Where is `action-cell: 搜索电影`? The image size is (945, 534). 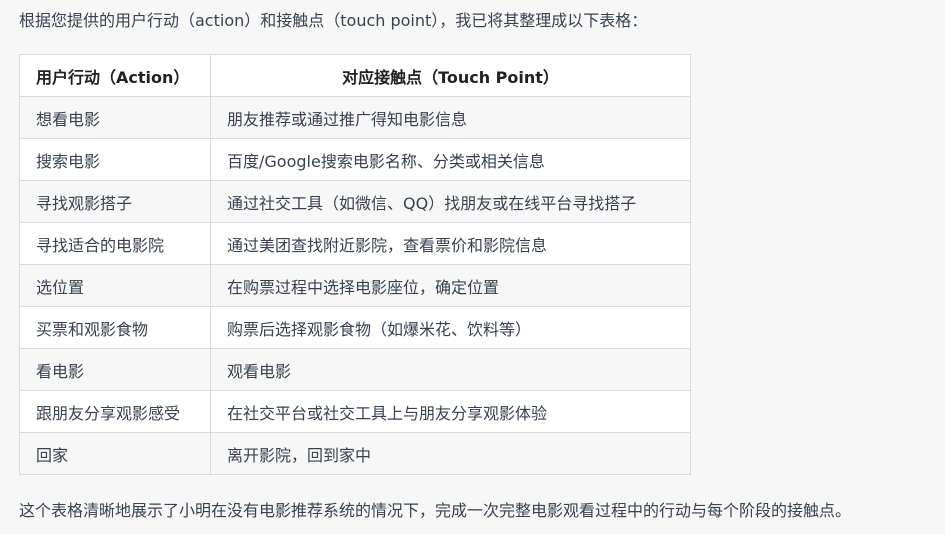 action-cell: 搜索电影 is located at coordinates (115, 159).